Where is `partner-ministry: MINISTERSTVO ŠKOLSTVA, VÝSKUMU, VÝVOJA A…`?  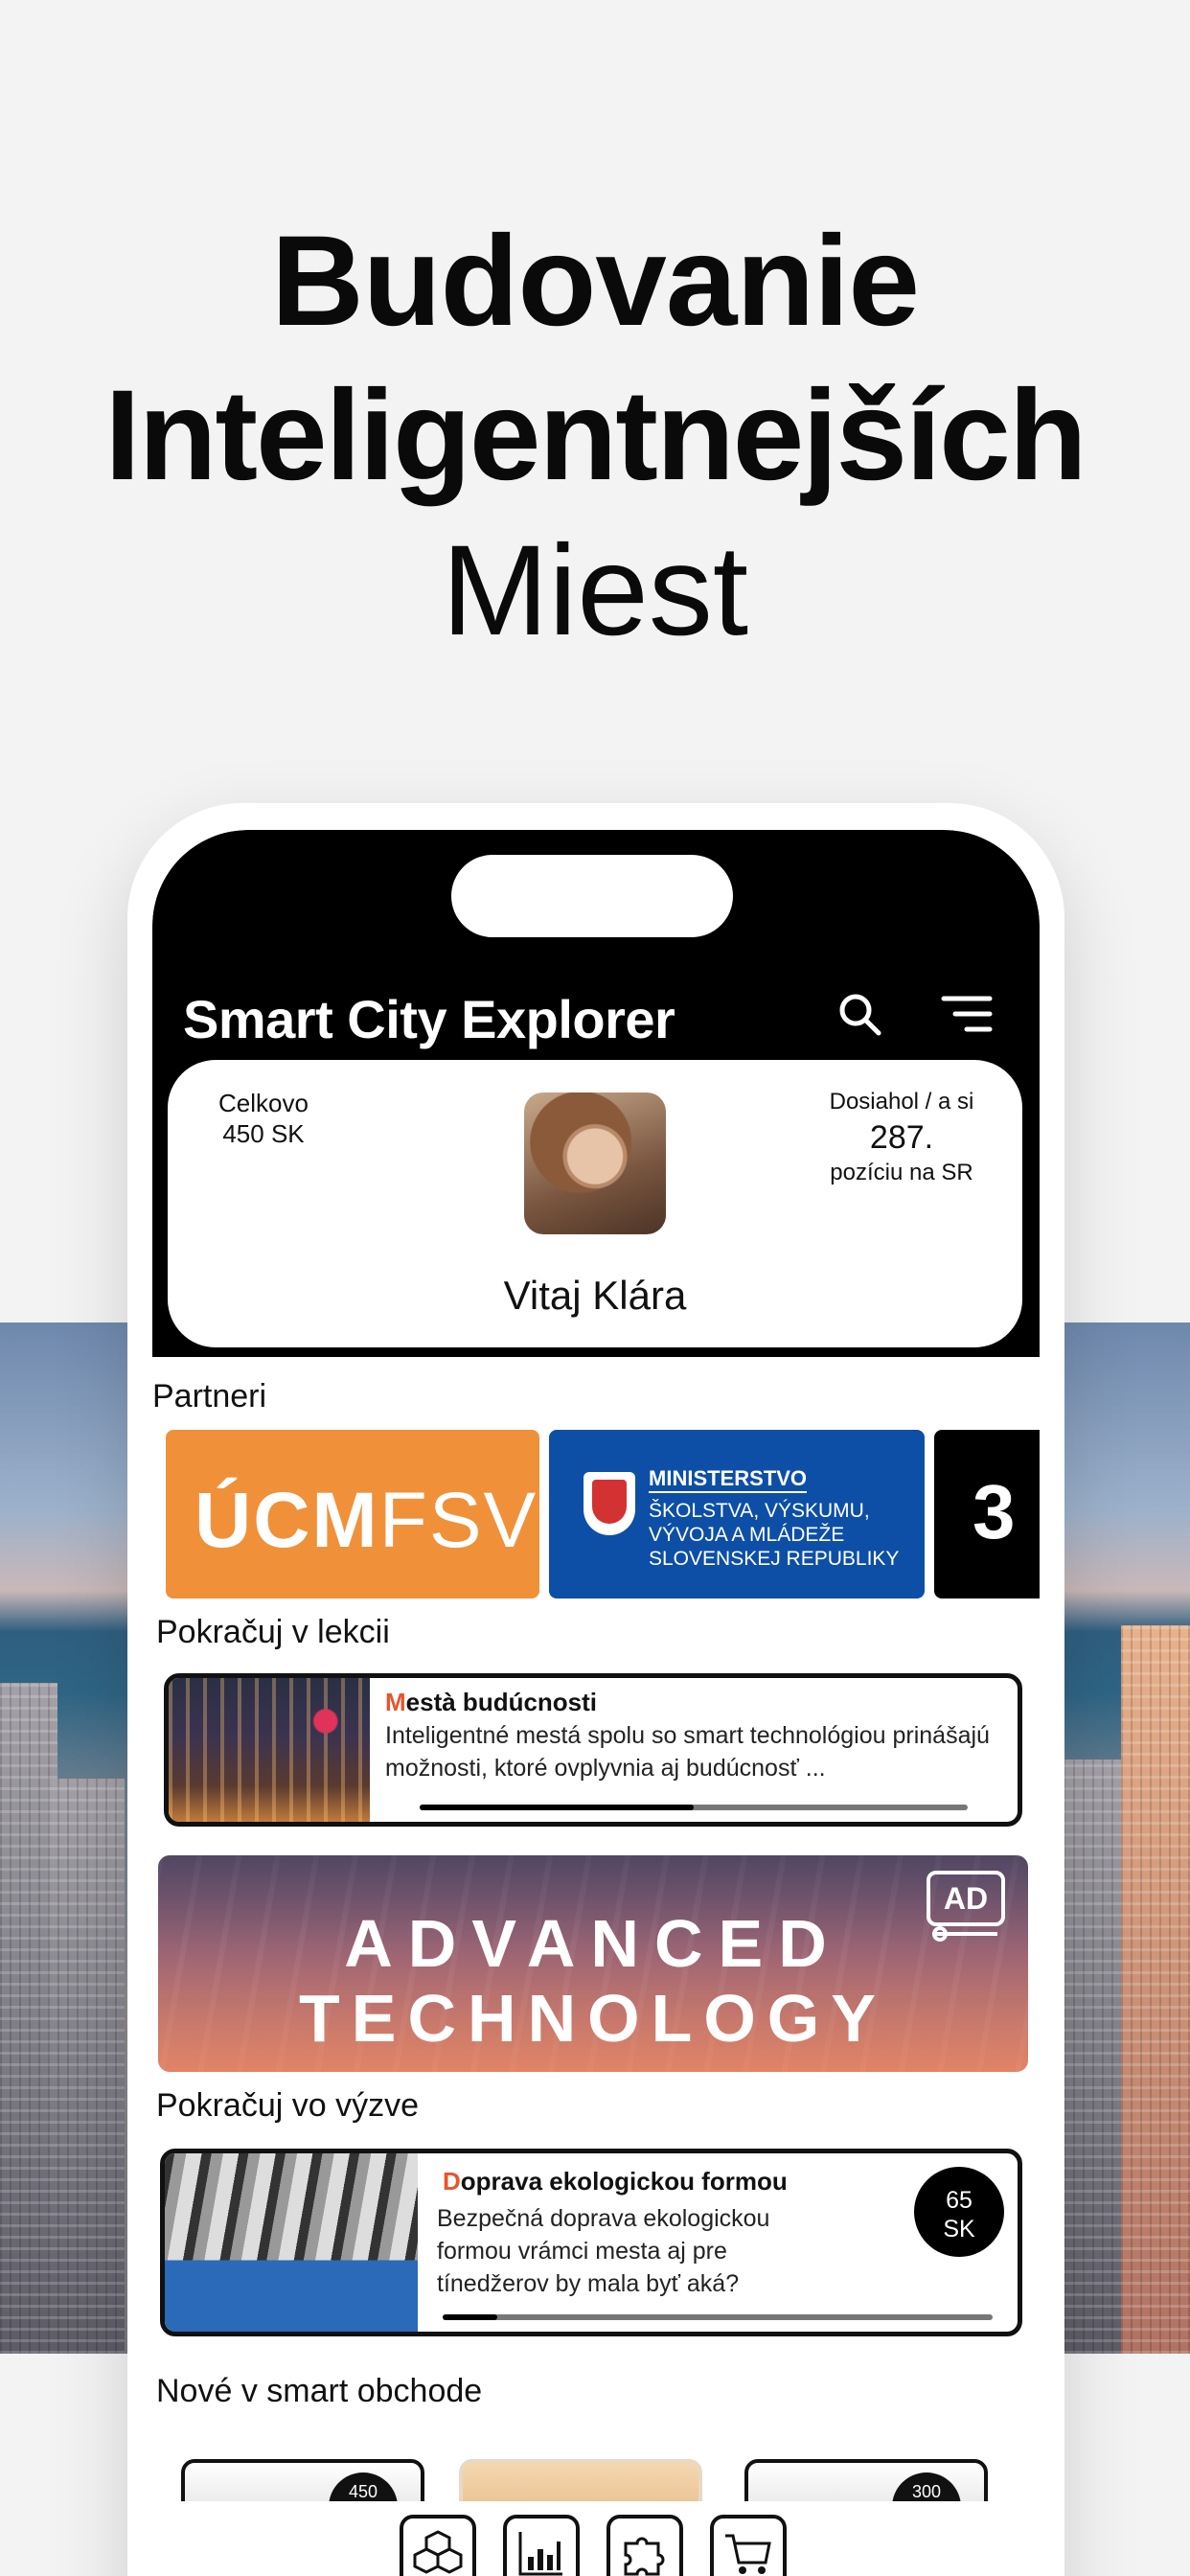 partner-ministry: MINISTERSTVO ŠKOLSTVA, VÝSKUMU, VÝVOJA A… is located at coordinates (737, 1514).